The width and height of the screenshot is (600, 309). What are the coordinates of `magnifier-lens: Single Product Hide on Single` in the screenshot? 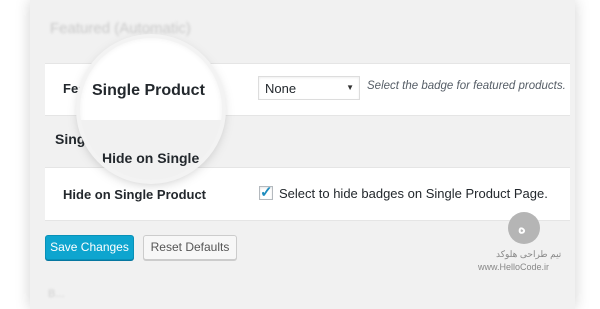 It's located at (151, 109).